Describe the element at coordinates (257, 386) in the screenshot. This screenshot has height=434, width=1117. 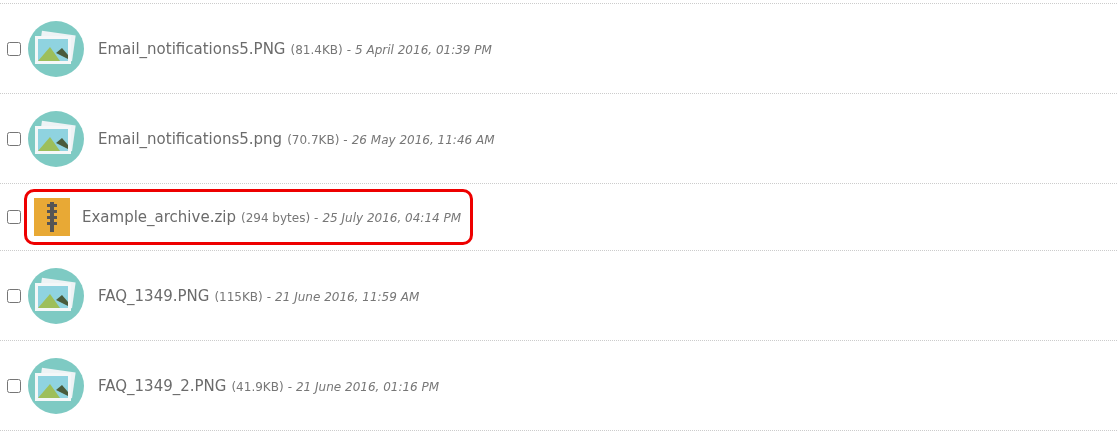
I see `file-size: (41.9KB)` at that location.